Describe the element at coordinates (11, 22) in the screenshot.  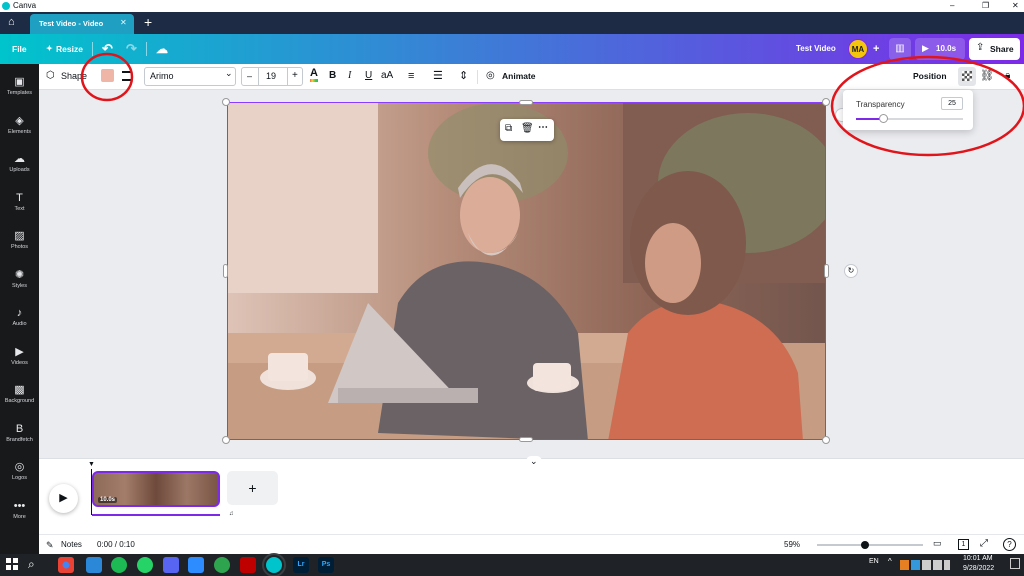
I see `home-icon: ⌂` at that location.